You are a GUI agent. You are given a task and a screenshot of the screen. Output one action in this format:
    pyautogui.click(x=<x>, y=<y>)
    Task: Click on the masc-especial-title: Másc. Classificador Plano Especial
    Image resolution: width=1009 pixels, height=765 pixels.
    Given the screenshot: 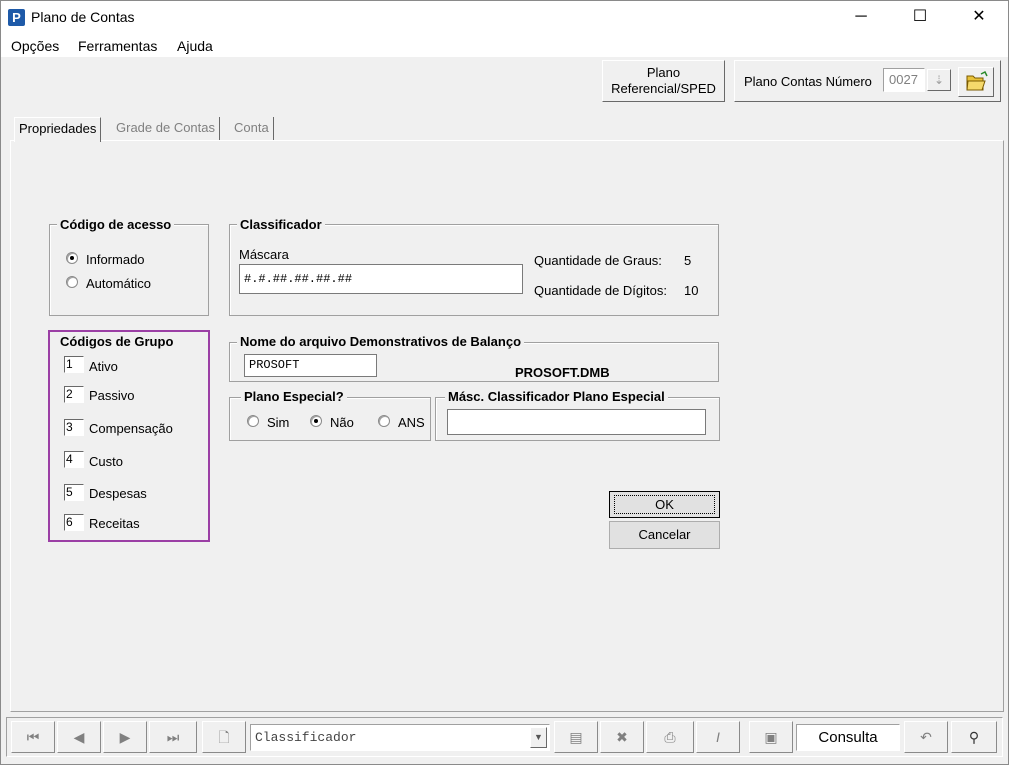 What is the action you would take?
    pyautogui.click(x=556, y=396)
    